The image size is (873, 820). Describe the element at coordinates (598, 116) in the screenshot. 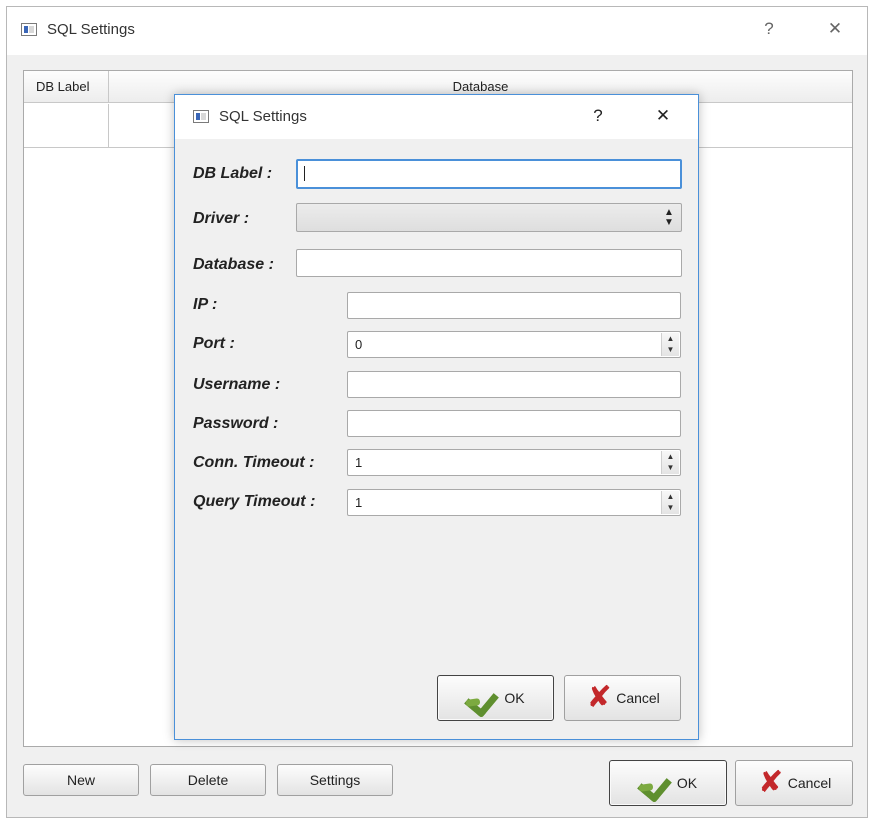

I see `dialog-help-button: ?` at that location.